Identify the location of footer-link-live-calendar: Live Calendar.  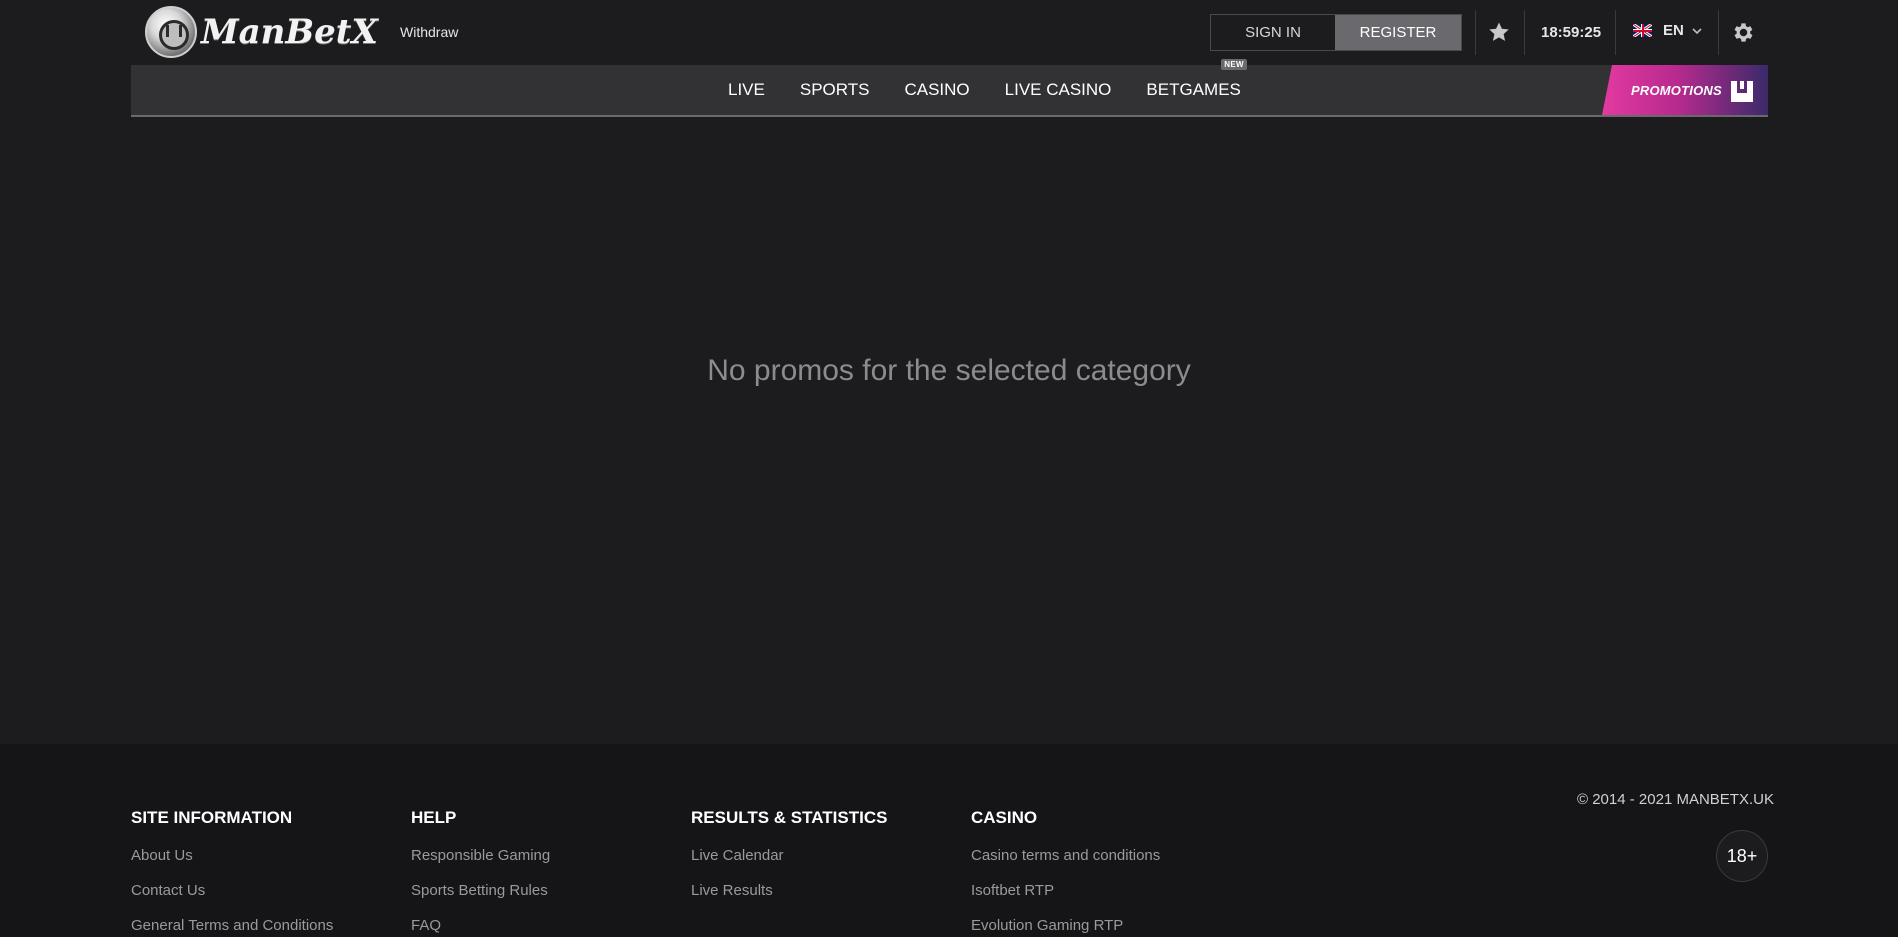
(789, 855).